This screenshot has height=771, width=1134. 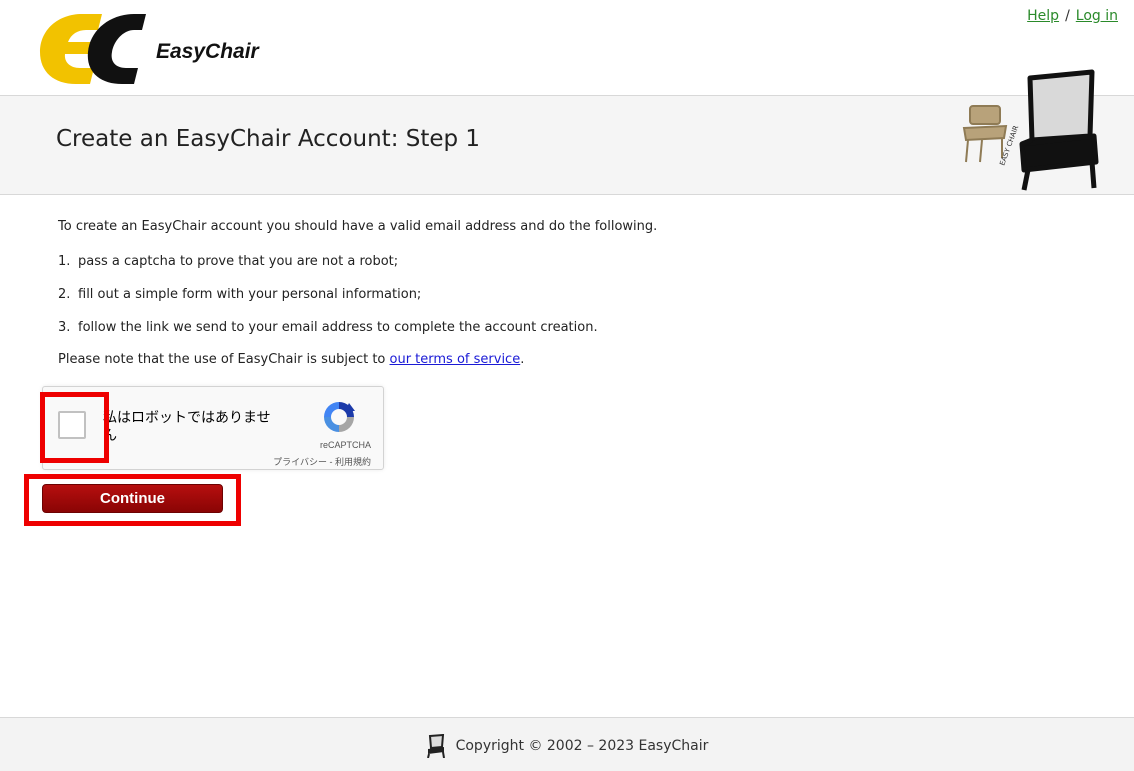 I want to click on footer-content: Copyright © 2002 – 2023 EasyChair, so click(x=567, y=746).